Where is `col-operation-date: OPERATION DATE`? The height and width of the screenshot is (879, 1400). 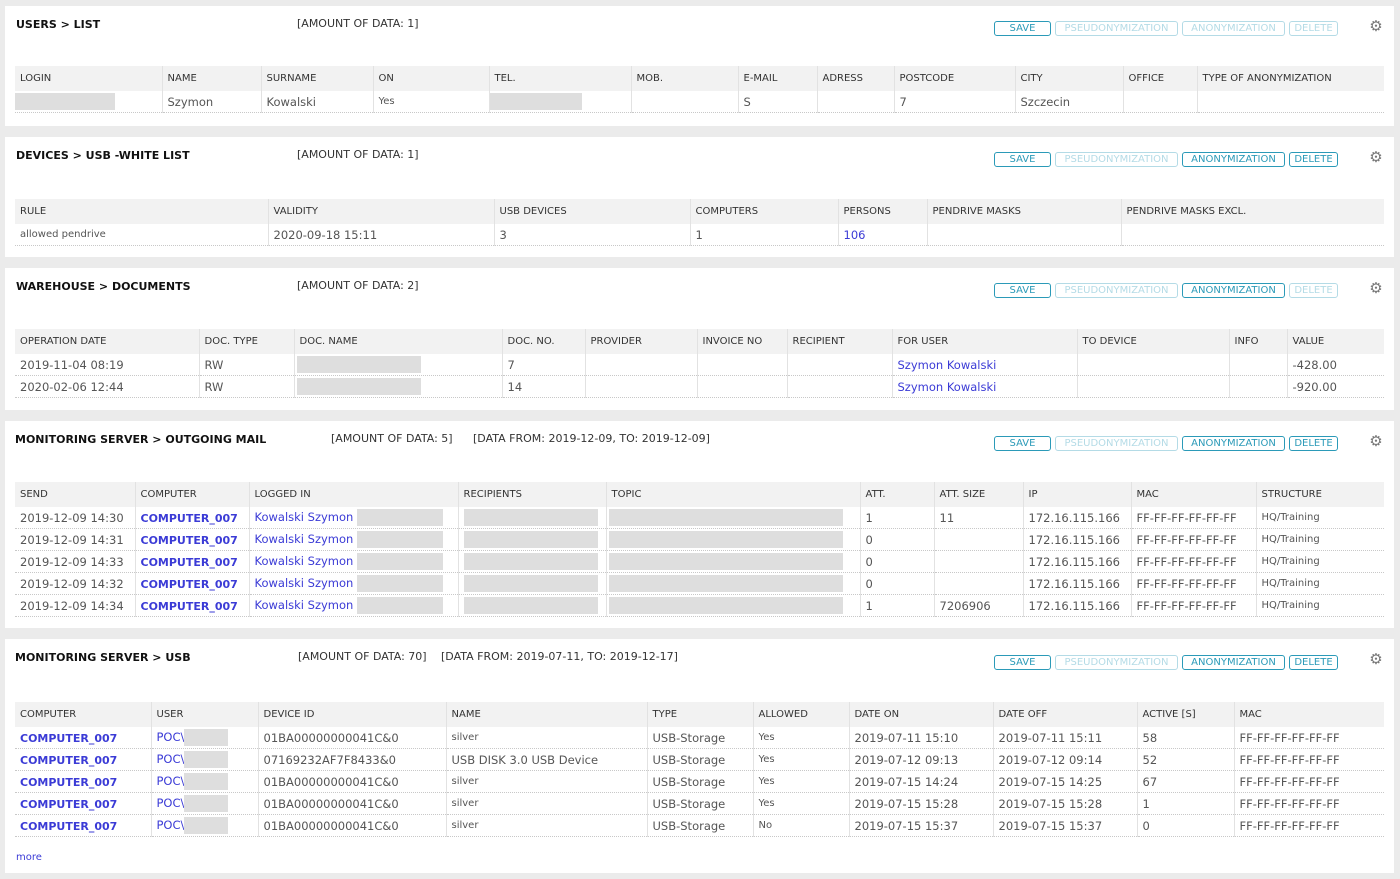 col-operation-date: OPERATION DATE is located at coordinates (107, 341).